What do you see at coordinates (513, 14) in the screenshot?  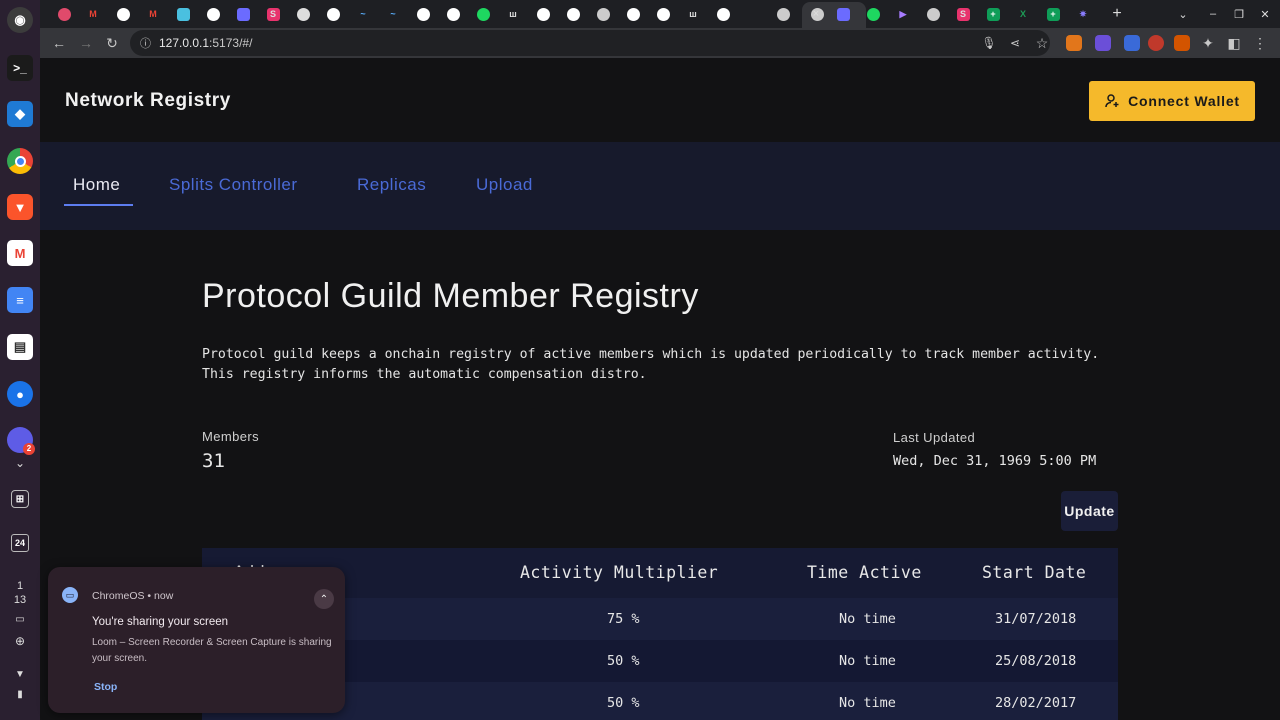 I see `tab-16: ш` at bounding box center [513, 14].